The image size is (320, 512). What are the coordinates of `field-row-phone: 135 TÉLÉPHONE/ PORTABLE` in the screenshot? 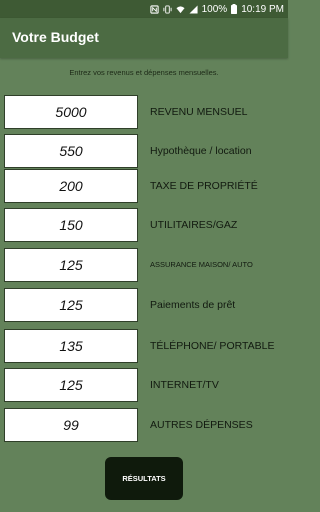 It's located at (144, 347).